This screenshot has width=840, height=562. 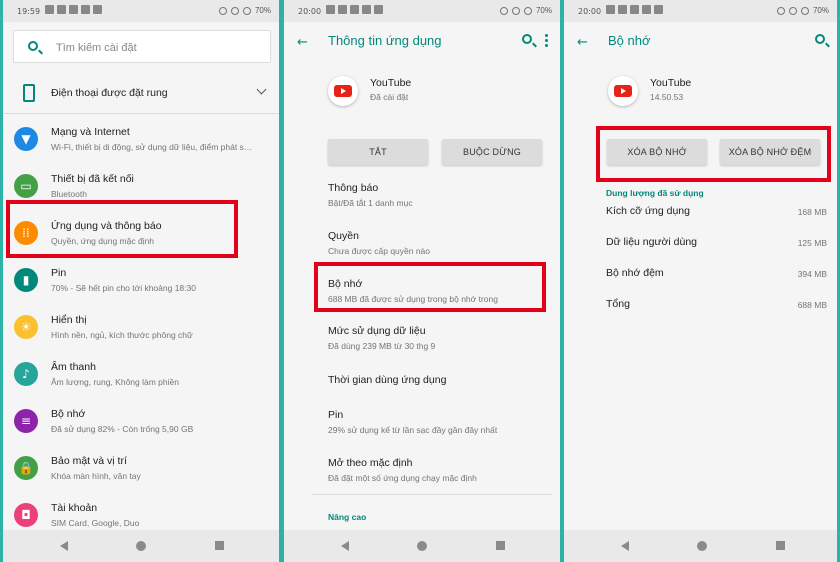 I want to click on search-placeholder: Tìm kiếm cài đặt, so click(x=96, y=48).